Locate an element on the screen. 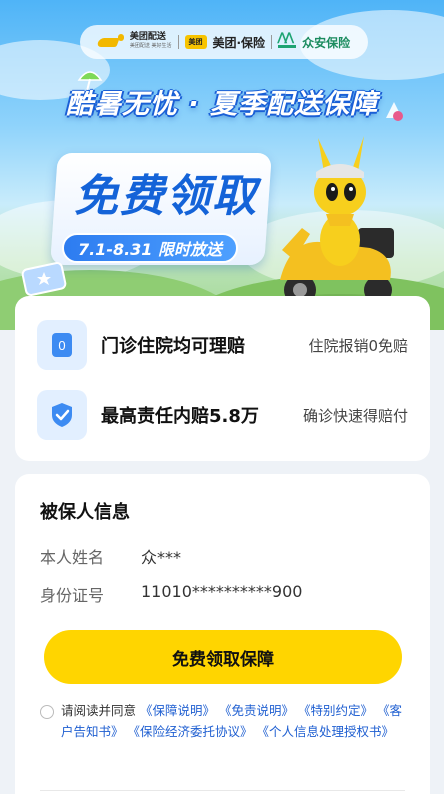 Image resolution: width=444 pixels, height=794 pixels. benefit-subtitle: 住院报销0免赔 is located at coordinates (358, 345).